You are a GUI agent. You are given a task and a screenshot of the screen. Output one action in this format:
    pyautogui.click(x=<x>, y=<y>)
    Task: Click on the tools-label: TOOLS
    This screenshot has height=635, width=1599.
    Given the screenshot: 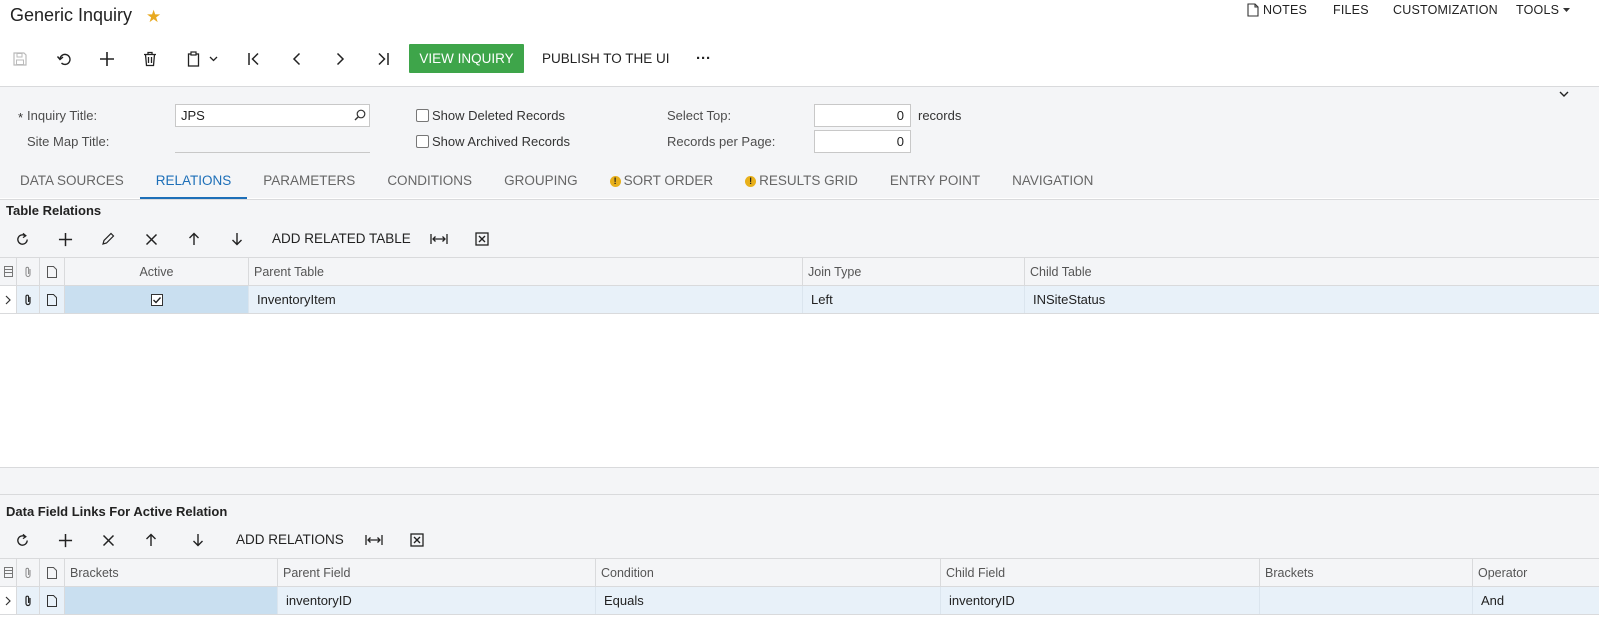 What is the action you would take?
    pyautogui.click(x=1538, y=10)
    